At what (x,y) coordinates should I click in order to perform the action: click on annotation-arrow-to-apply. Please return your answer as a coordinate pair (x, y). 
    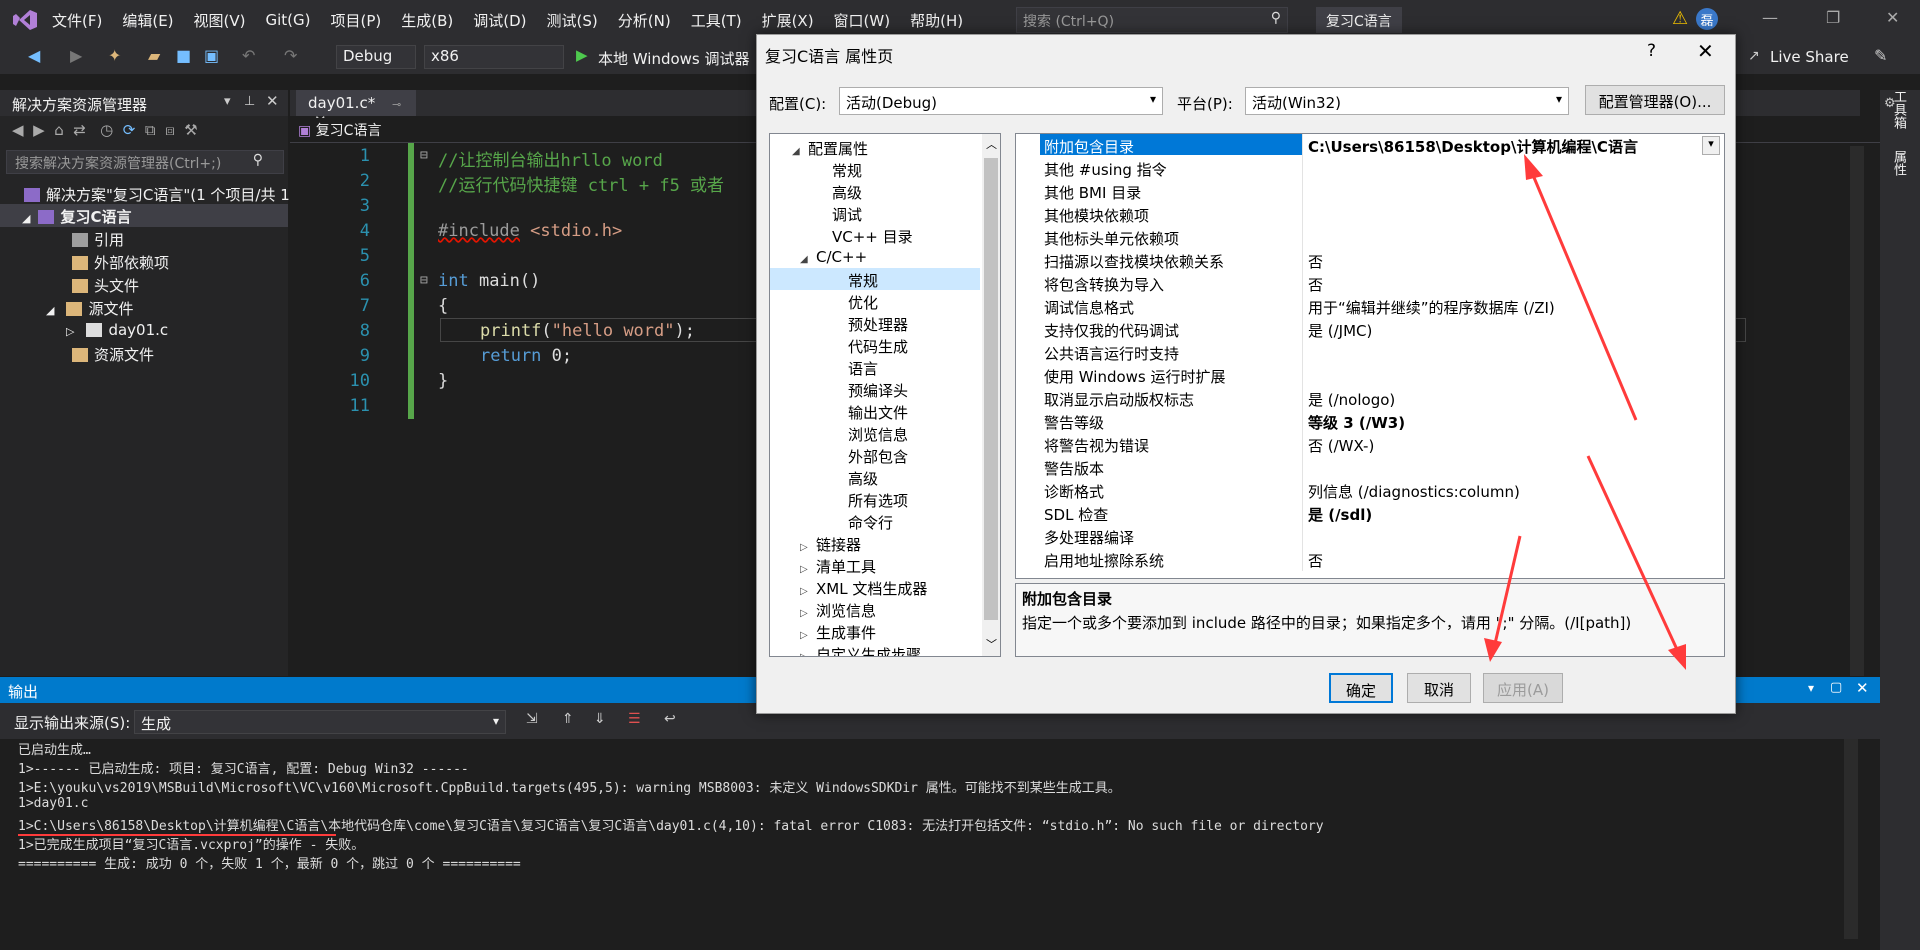
    Looking at the image, I should click on (1636, 562).